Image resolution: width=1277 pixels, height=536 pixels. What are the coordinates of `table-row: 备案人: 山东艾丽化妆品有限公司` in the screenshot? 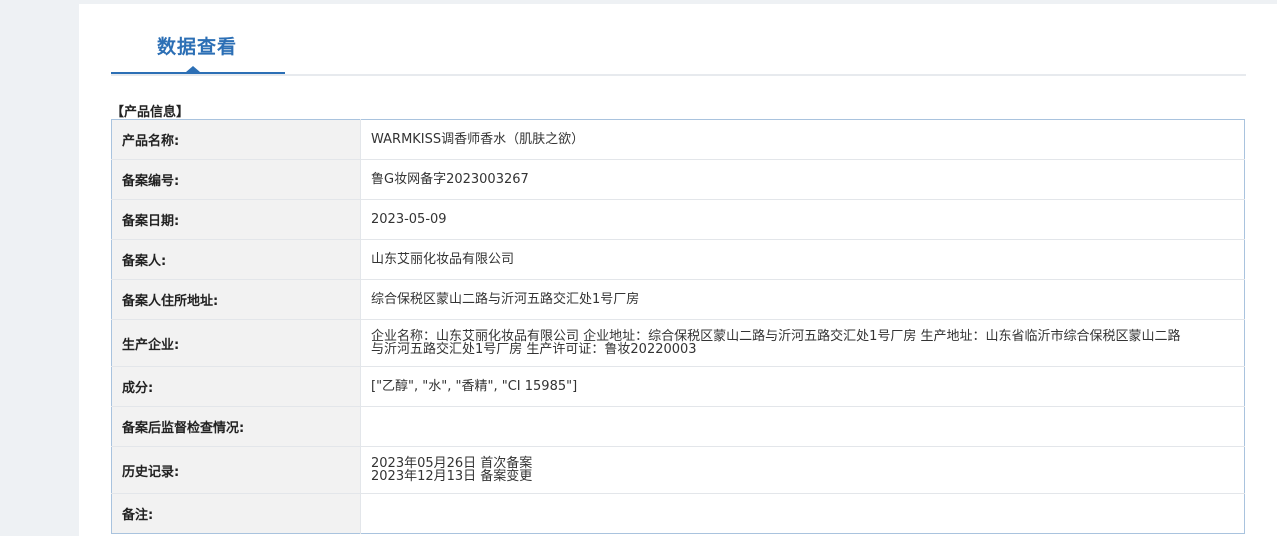 It's located at (678, 259).